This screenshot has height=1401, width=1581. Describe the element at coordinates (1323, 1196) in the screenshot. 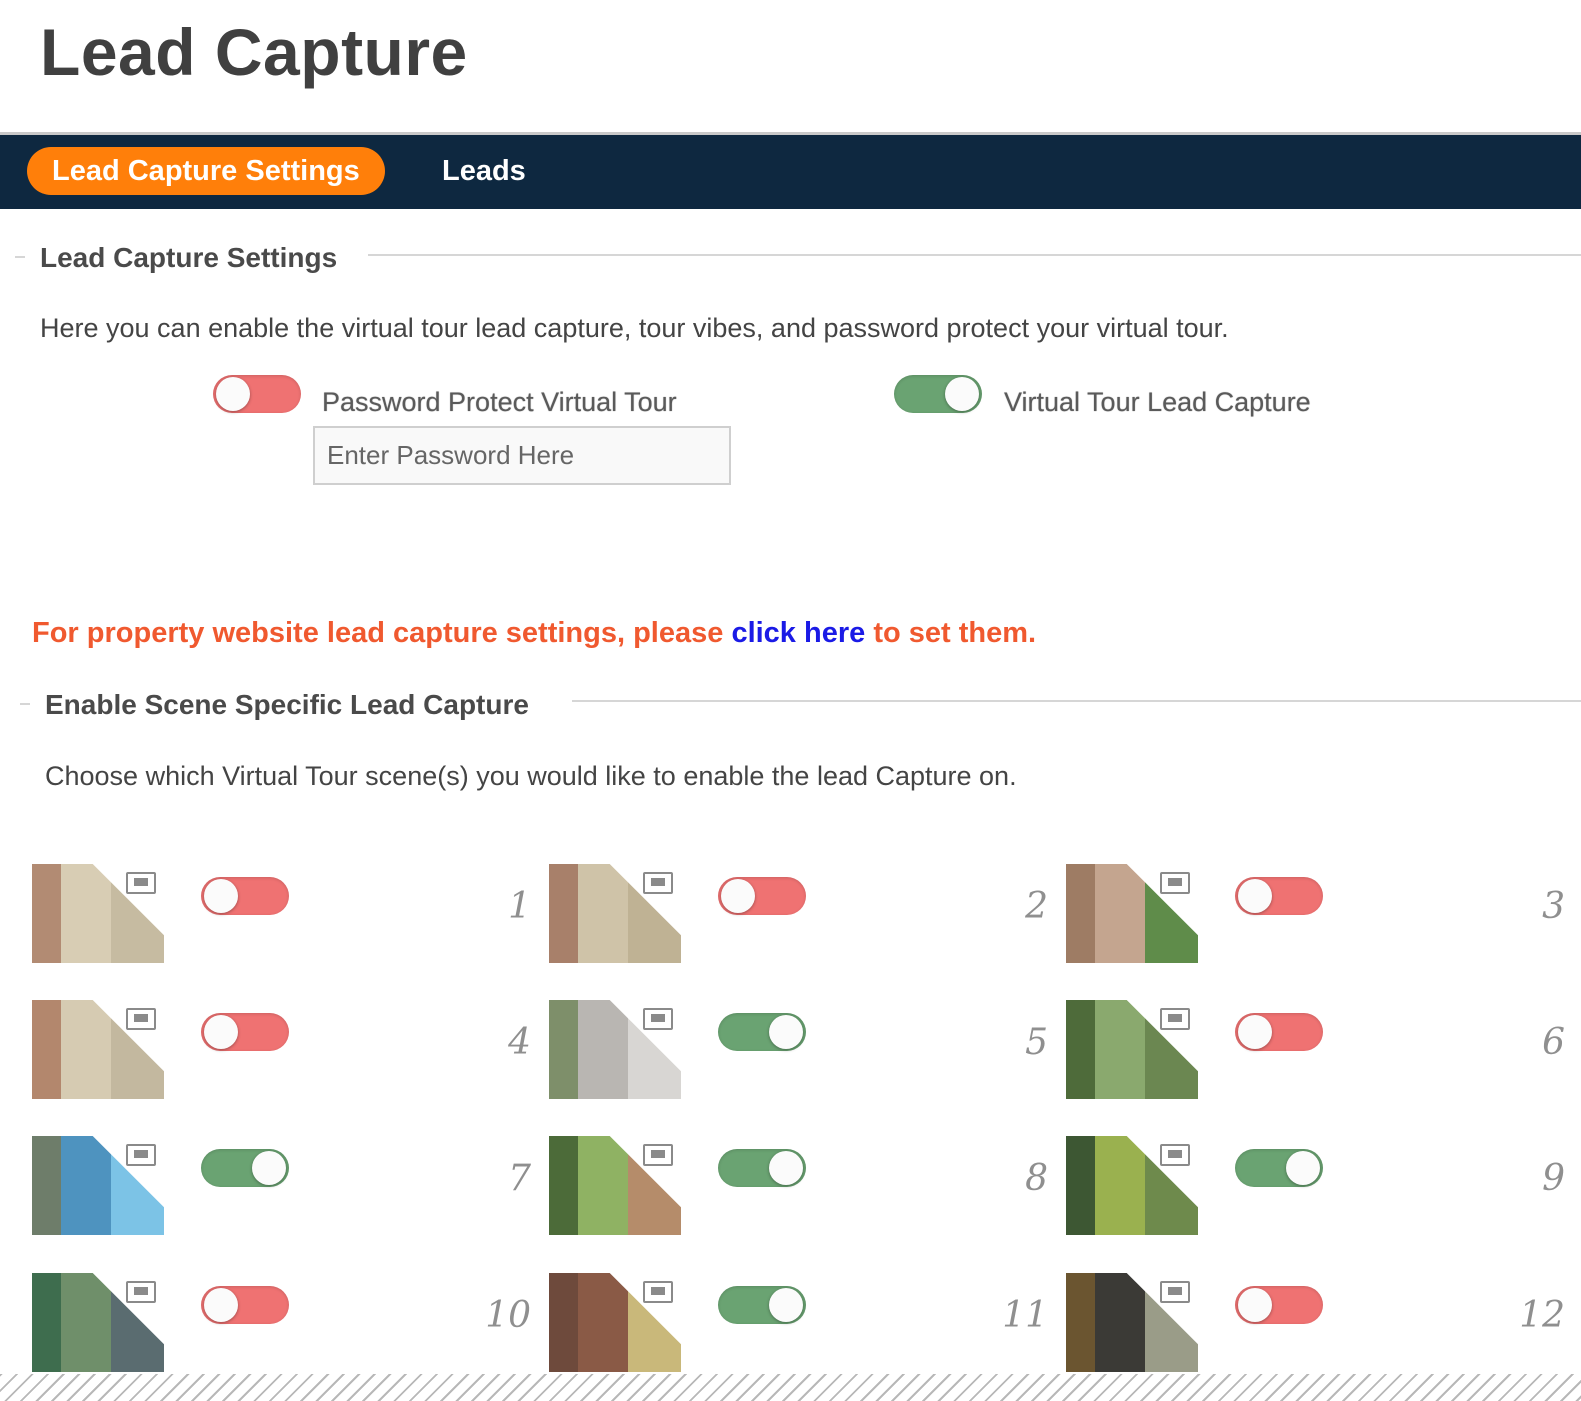

I see `scene-item: 9` at that location.